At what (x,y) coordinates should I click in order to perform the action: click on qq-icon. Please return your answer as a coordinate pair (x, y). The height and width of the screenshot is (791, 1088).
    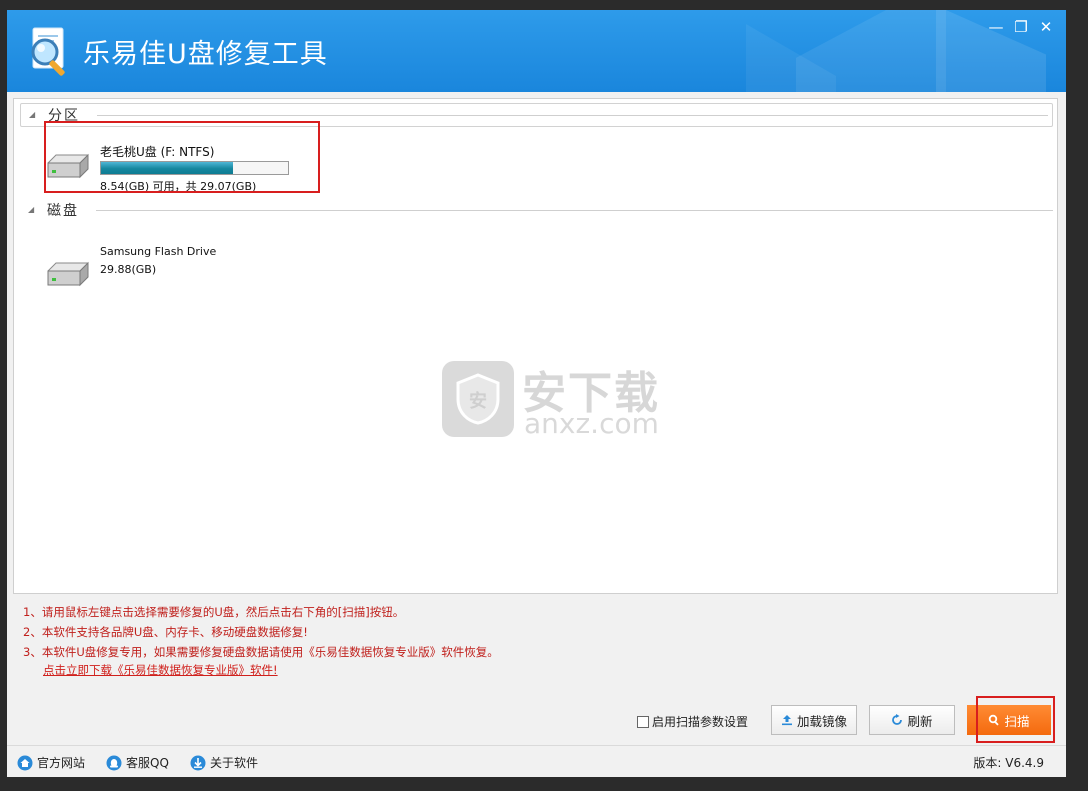
    Looking at the image, I should click on (114, 762).